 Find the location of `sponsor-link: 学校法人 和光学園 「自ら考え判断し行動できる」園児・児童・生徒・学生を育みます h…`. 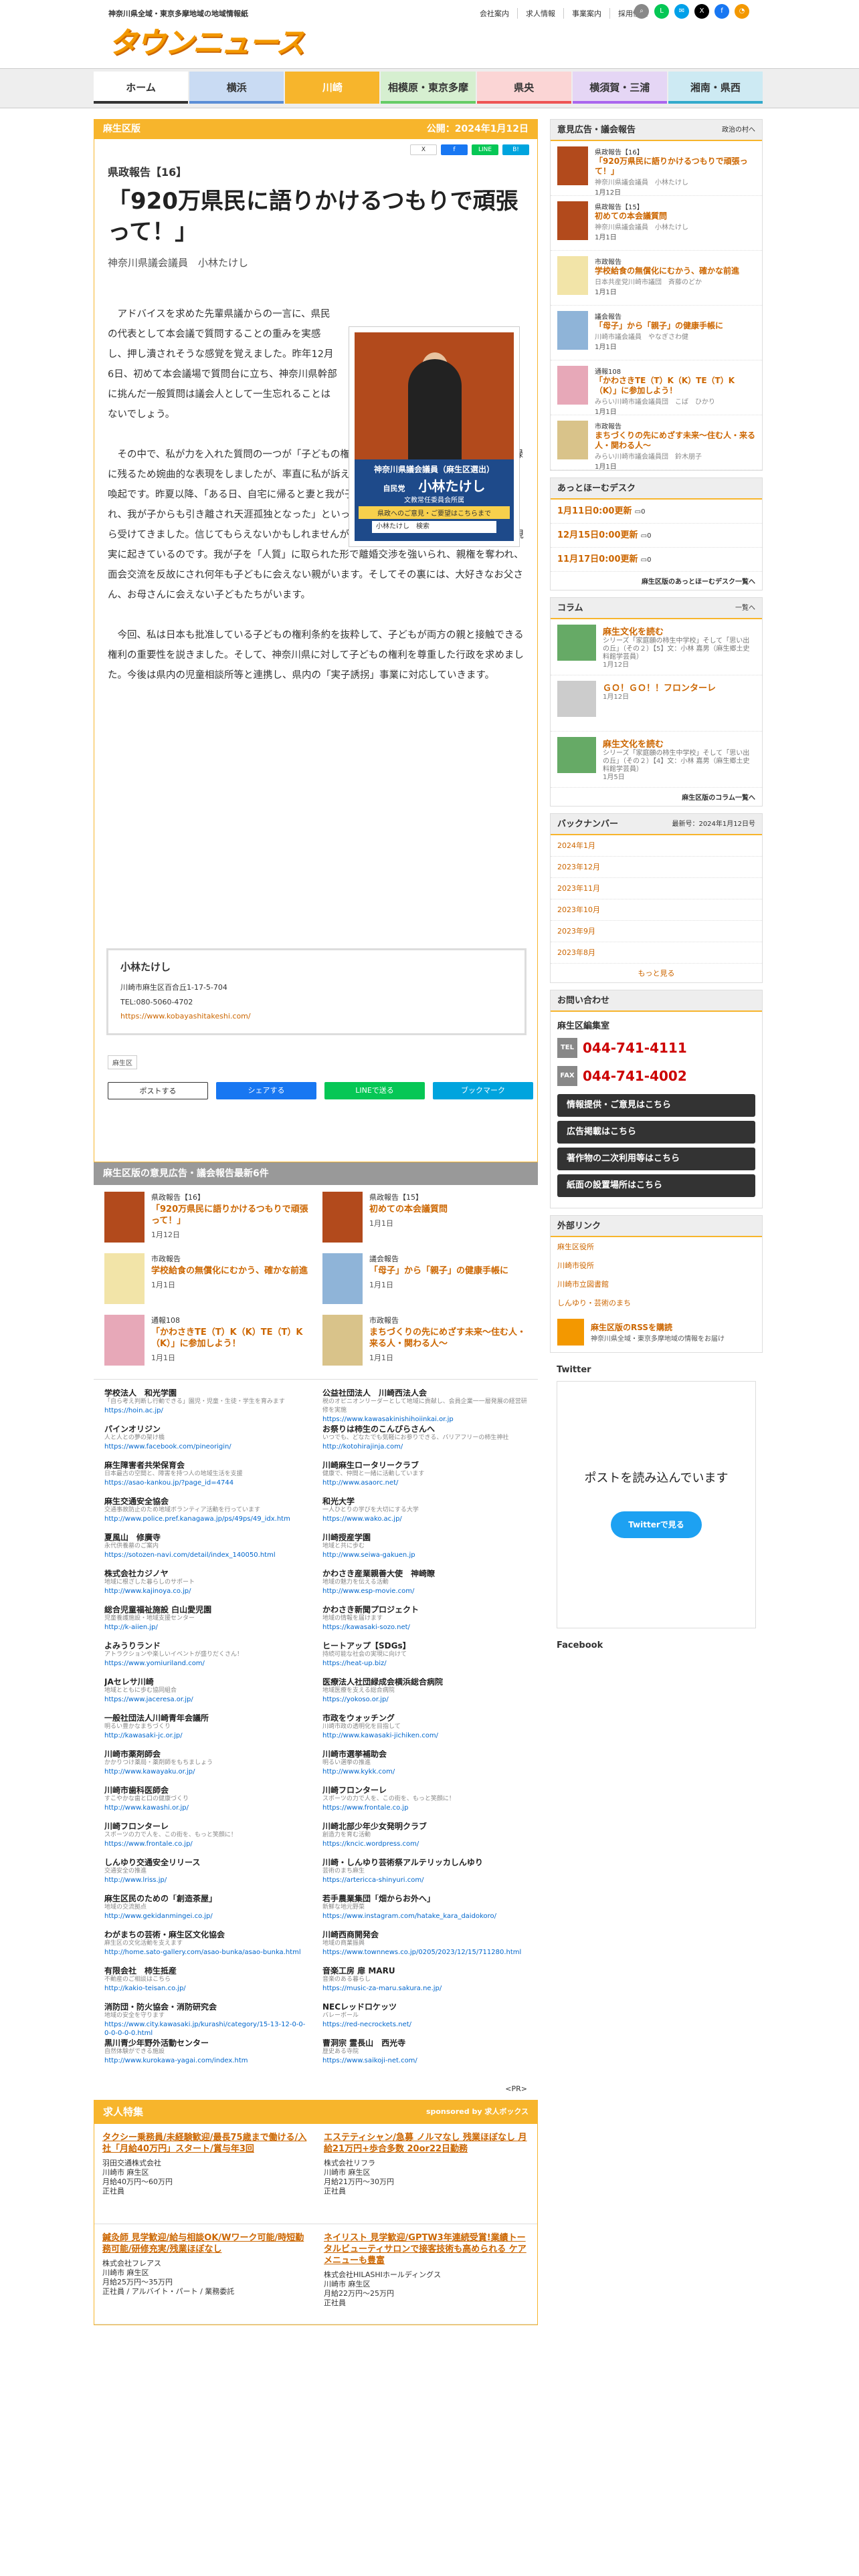

sponsor-link: 学校法人 和光学園 「自ら考え判断し行動できる」園児・児童・生徒・学生を育みます h… is located at coordinates (207, 1407).